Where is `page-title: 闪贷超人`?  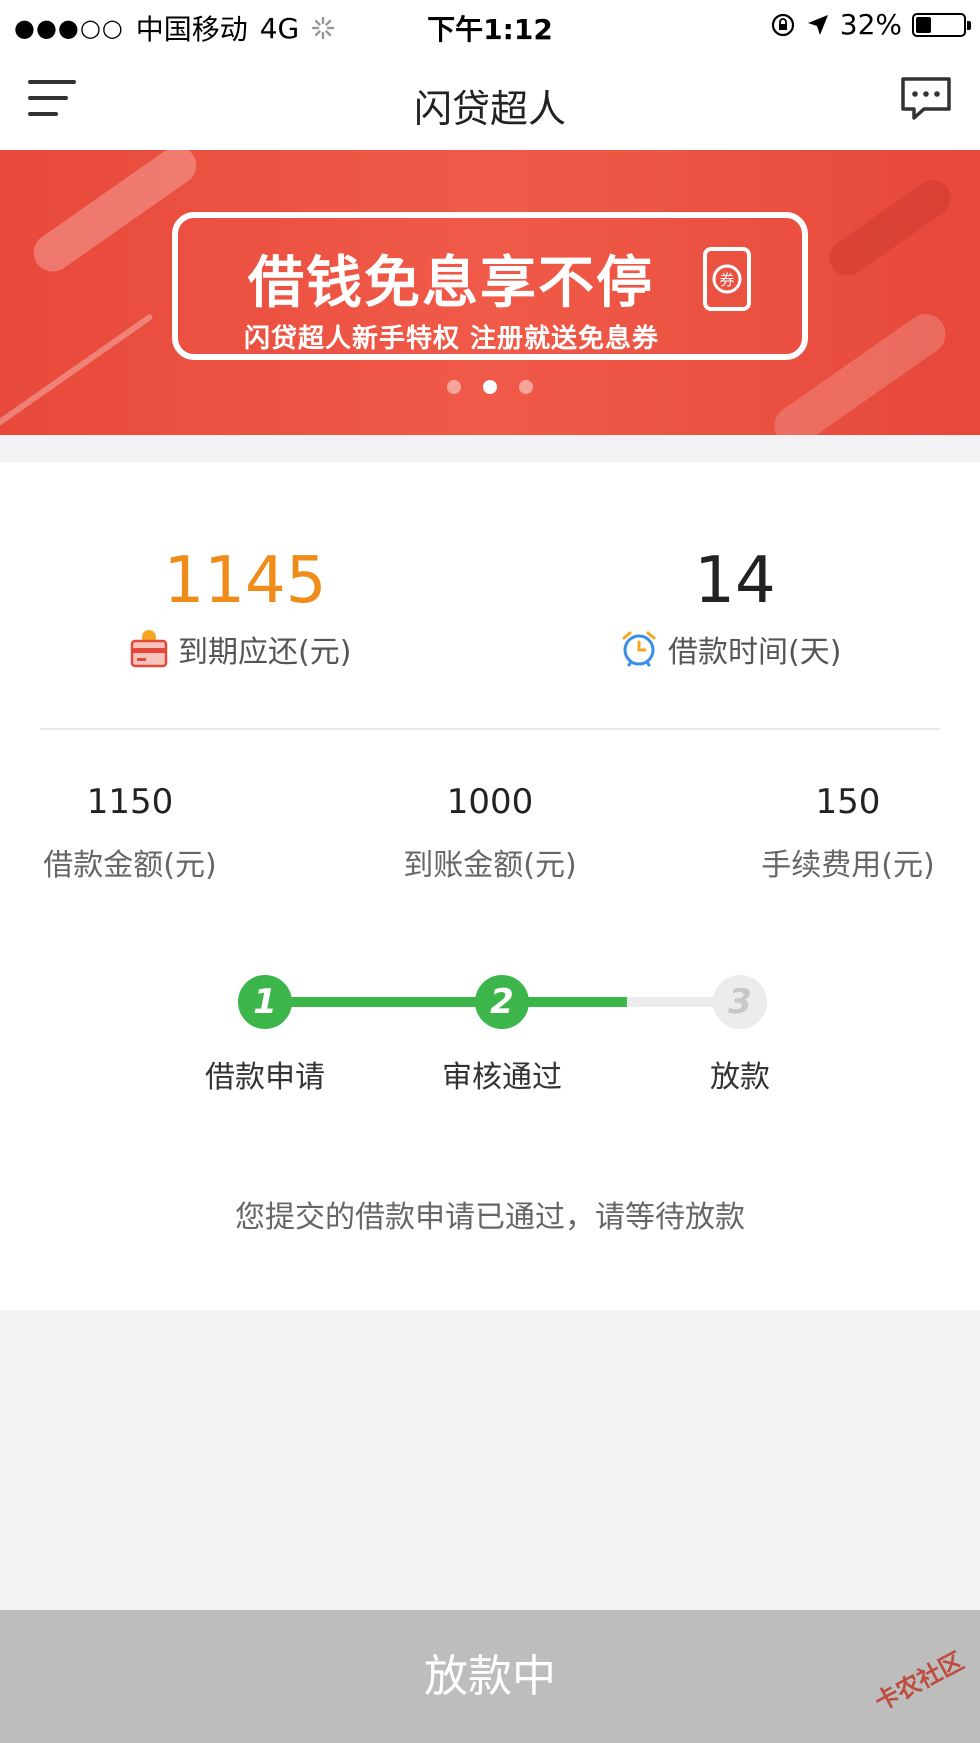 page-title: 闪贷超人 is located at coordinates (489, 109).